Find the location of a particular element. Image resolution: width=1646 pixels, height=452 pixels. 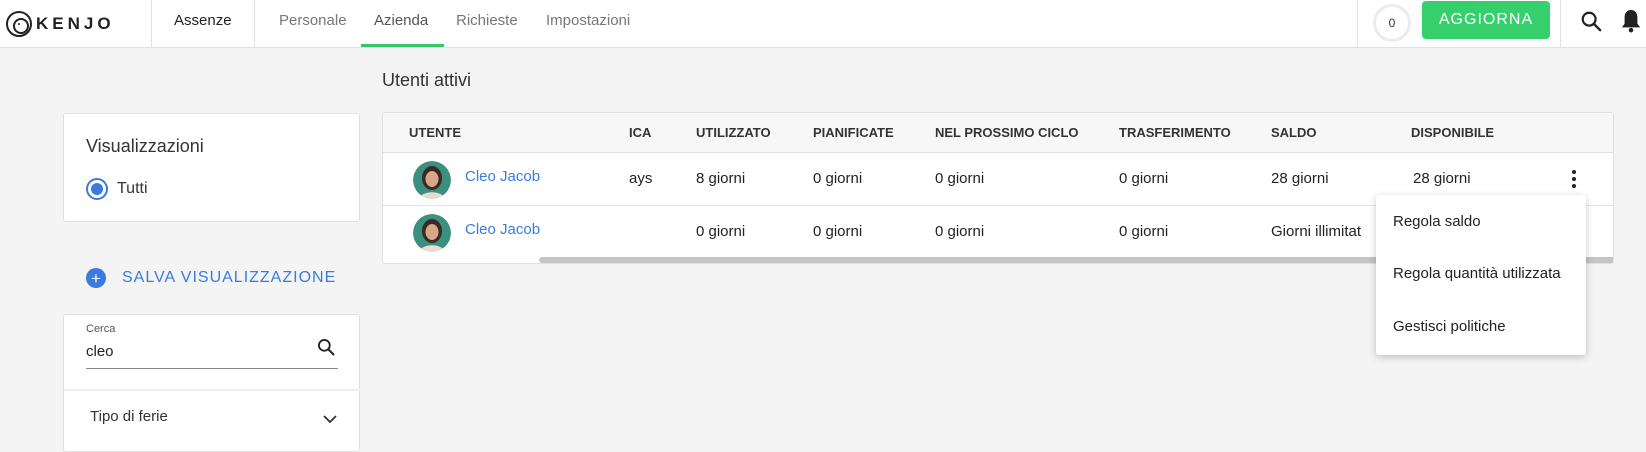

column-header-policy: ICA is located at coordinates (640, 132).